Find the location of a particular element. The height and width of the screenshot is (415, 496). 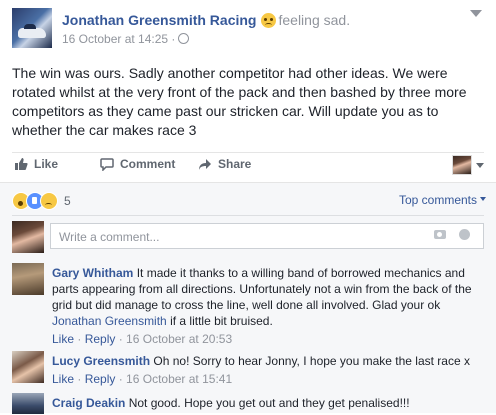

camera-icon is located at coordinates (440, 234).